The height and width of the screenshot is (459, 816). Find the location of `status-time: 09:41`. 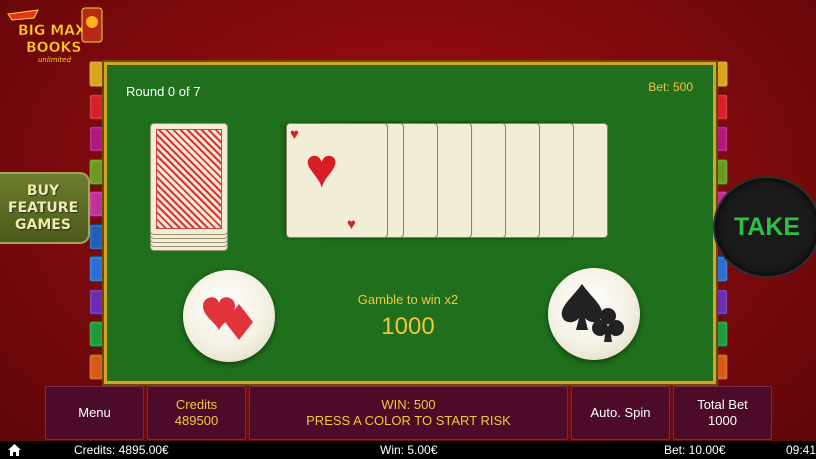

status-time: 09:41 is located at coordinates (801, 450).